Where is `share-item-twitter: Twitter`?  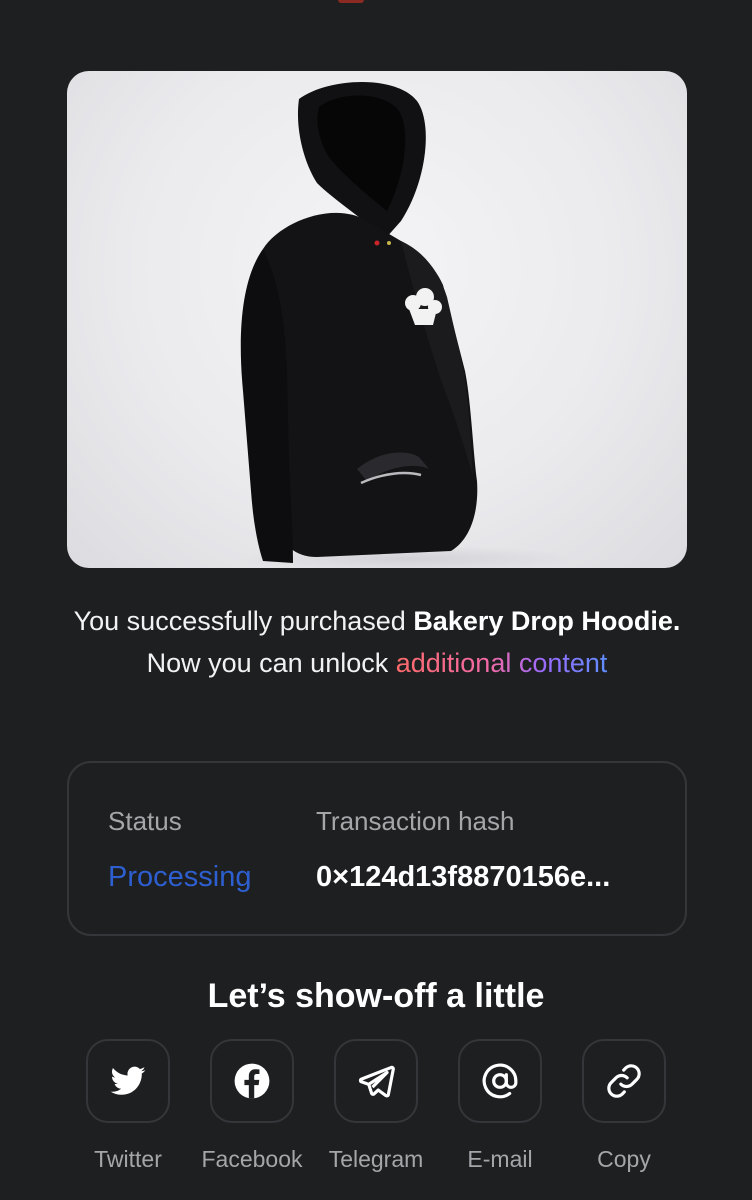
share-item-twitter: Twitter is located at coordinates (128, 1106).